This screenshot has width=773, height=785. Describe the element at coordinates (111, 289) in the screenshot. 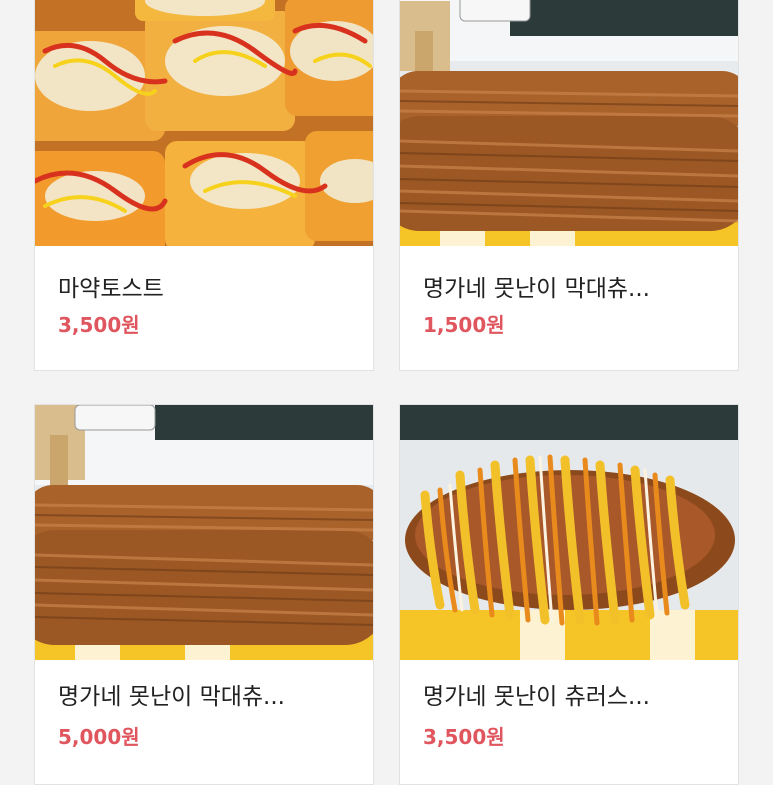

I see `product-name: 마약토스트` at that location.